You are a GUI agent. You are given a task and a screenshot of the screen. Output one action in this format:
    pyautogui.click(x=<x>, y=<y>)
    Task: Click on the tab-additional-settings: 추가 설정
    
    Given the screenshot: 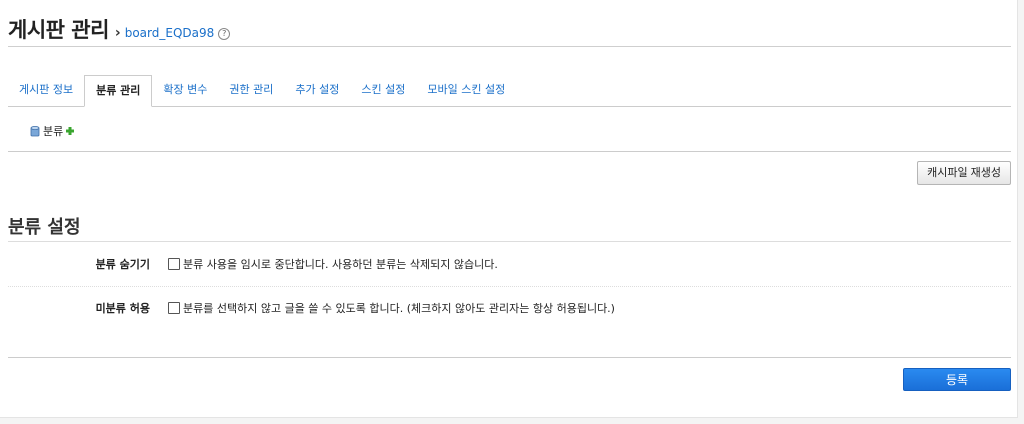 What is the action you would take?
    pyautogui.click(x=317, y=90)
    